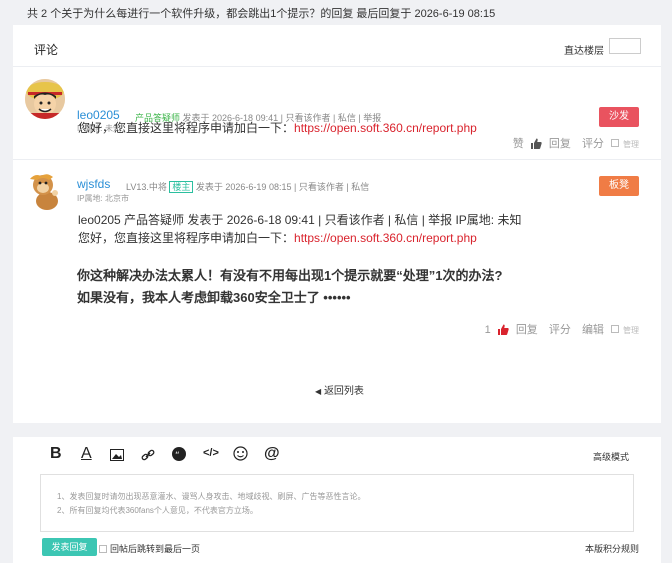  I want to click on jump-last-page-checkbox, so click(103, 549).